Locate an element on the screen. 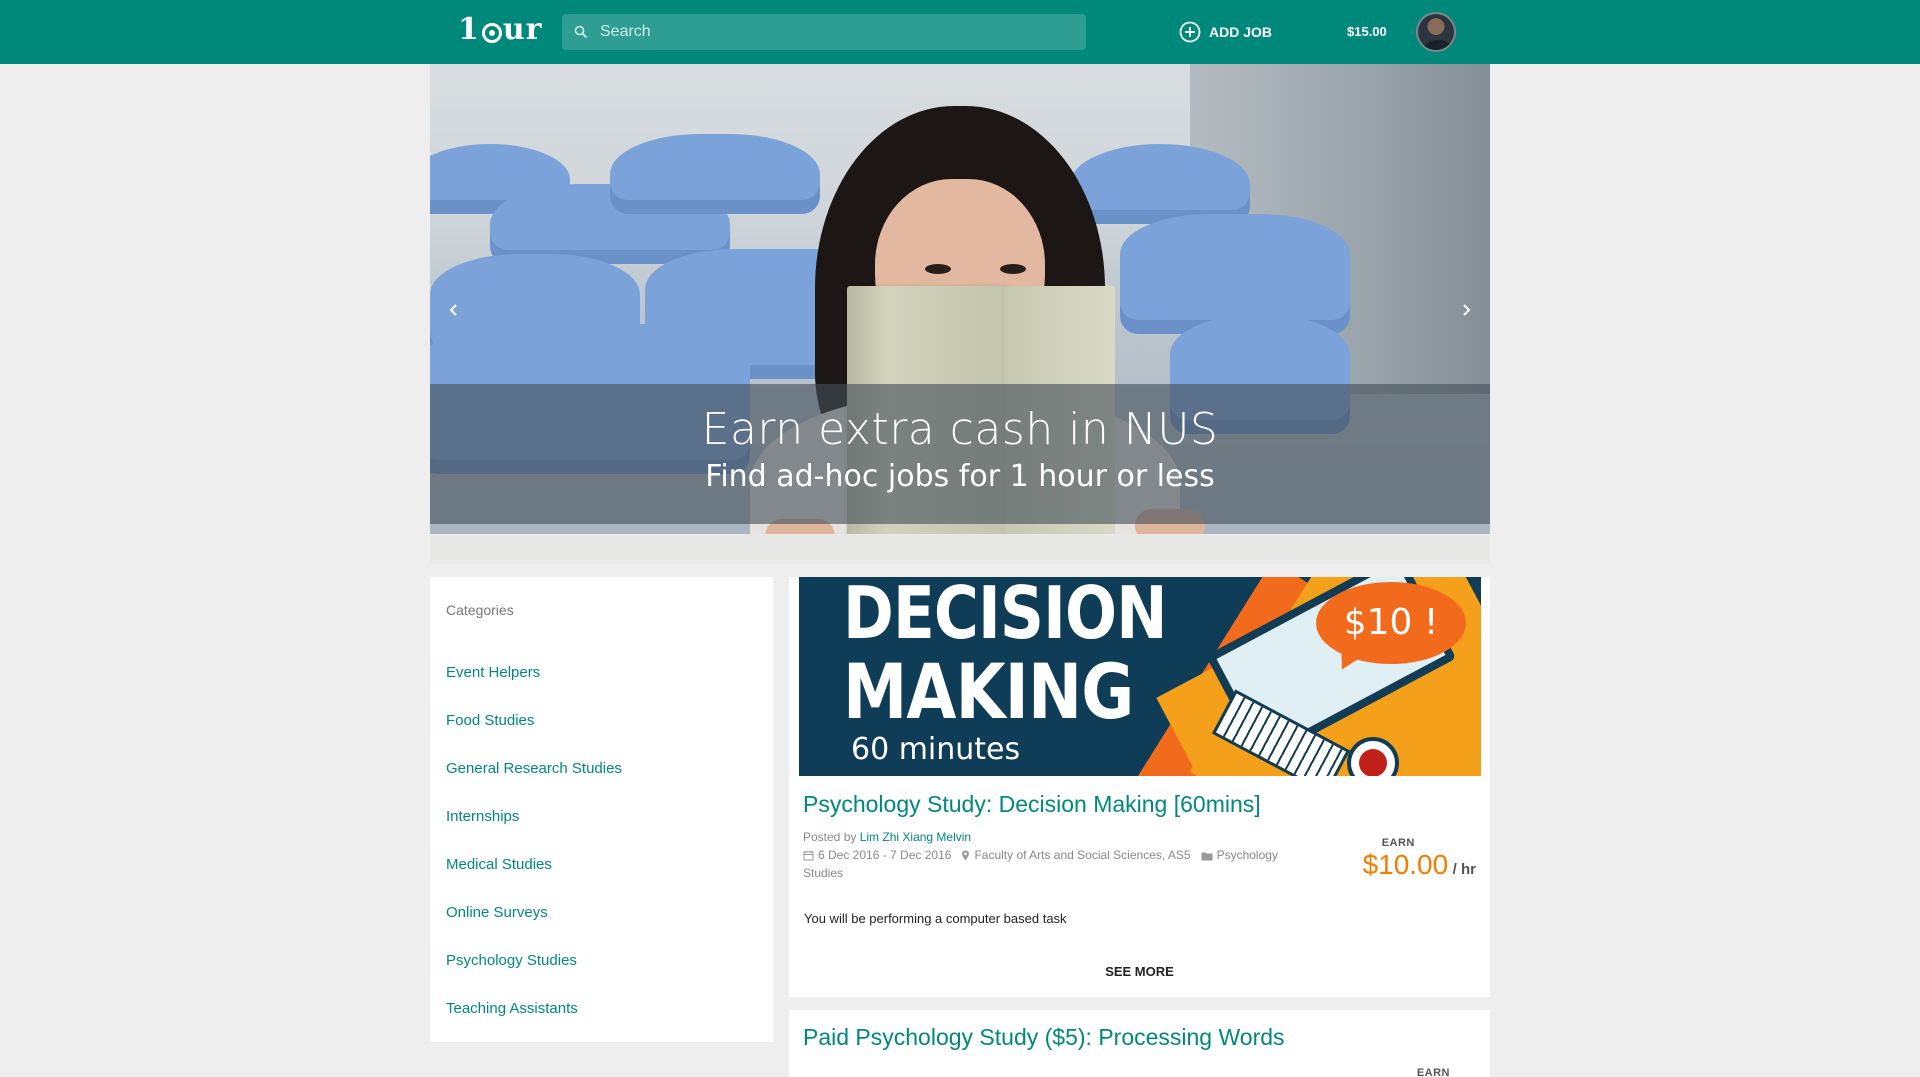  banner-text-line1: DECISION is located at coordinates (1005, 616).